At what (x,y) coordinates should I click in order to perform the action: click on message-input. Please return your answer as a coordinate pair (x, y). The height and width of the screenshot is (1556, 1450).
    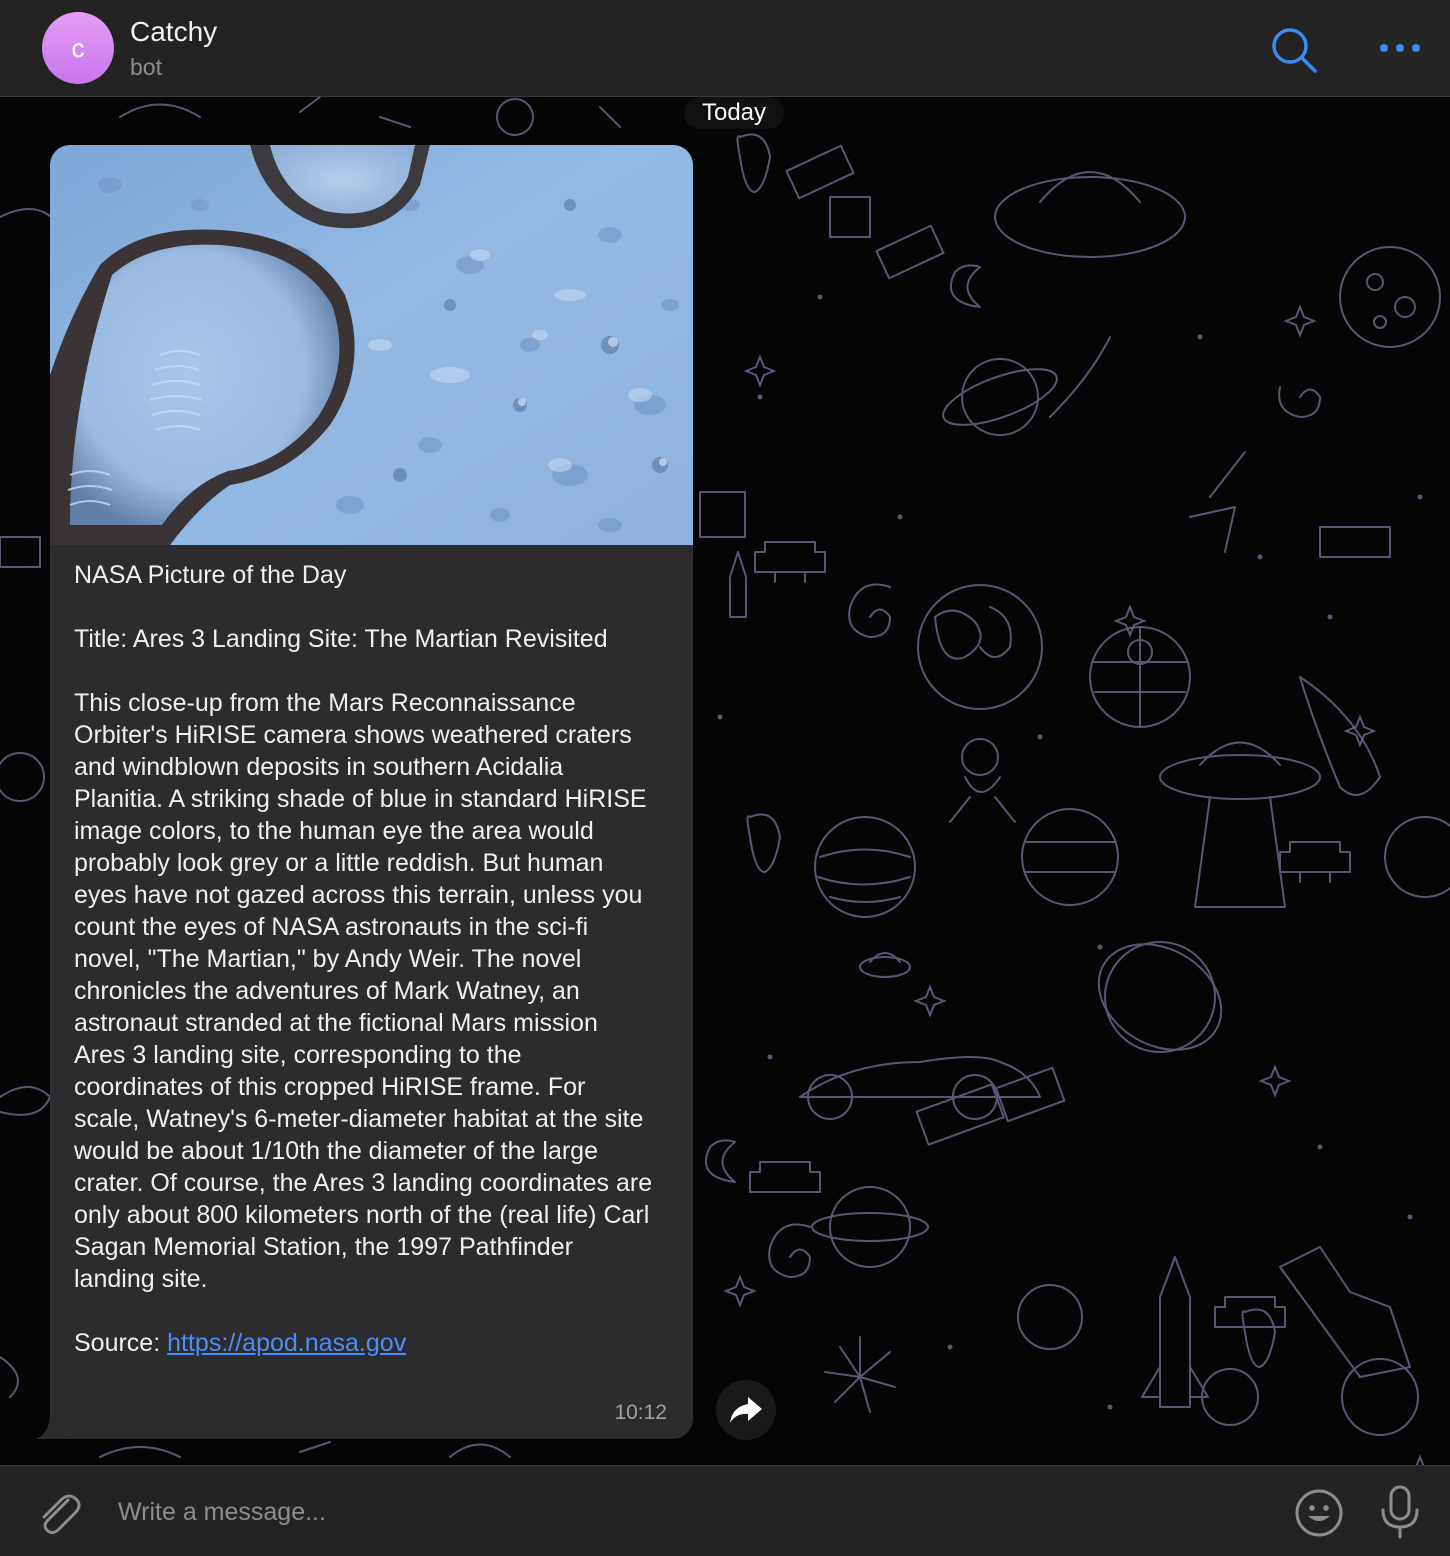
    Looking at the image, I should click on (683, 1512).